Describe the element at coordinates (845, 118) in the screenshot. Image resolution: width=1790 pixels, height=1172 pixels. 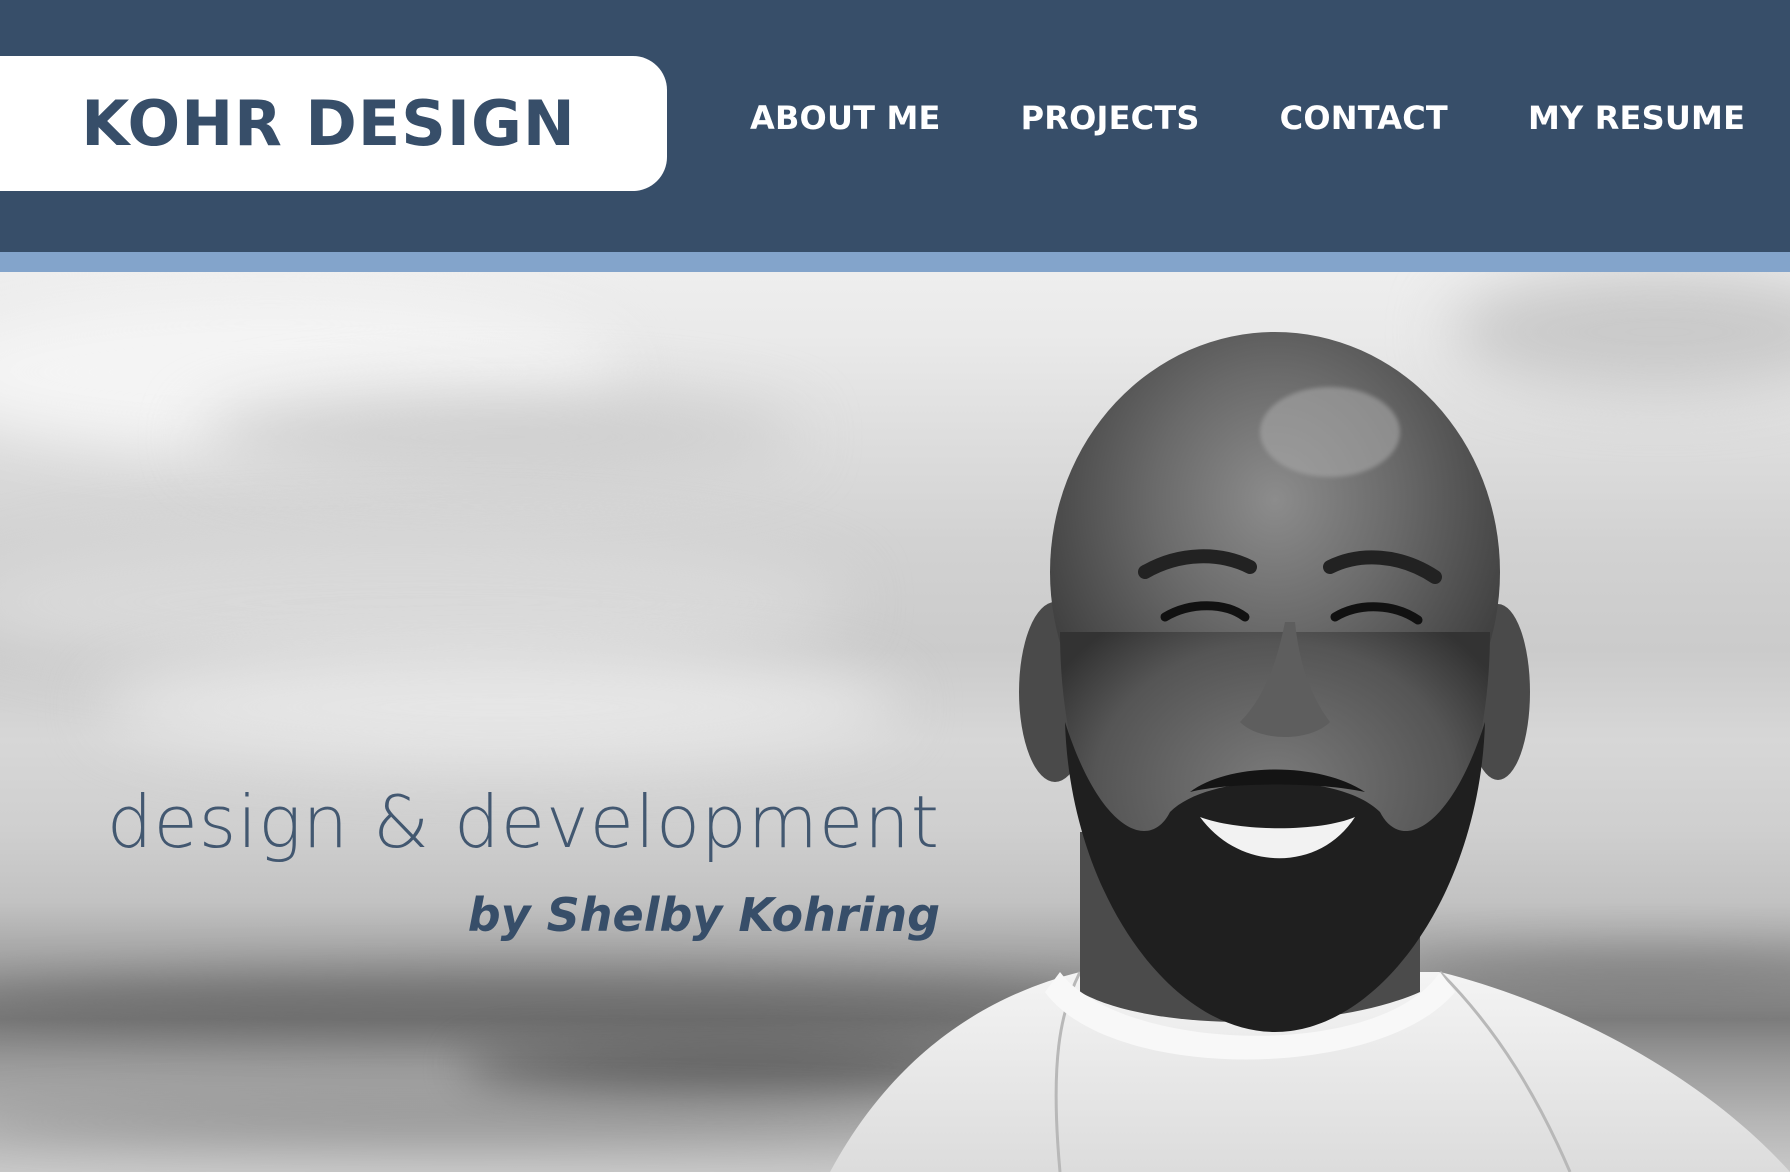
I see `nav-about-me: ABOUT ME` at that location.